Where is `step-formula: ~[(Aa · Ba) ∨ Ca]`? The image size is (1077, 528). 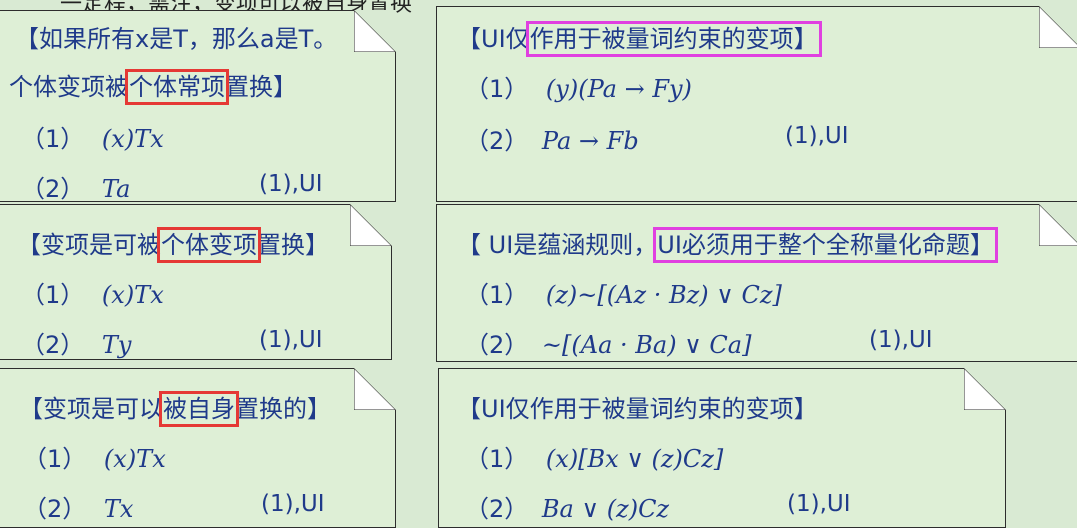 step-formula: ~[(Aa · Ba) ∨ Ca] is located at coordinates (646, 345).